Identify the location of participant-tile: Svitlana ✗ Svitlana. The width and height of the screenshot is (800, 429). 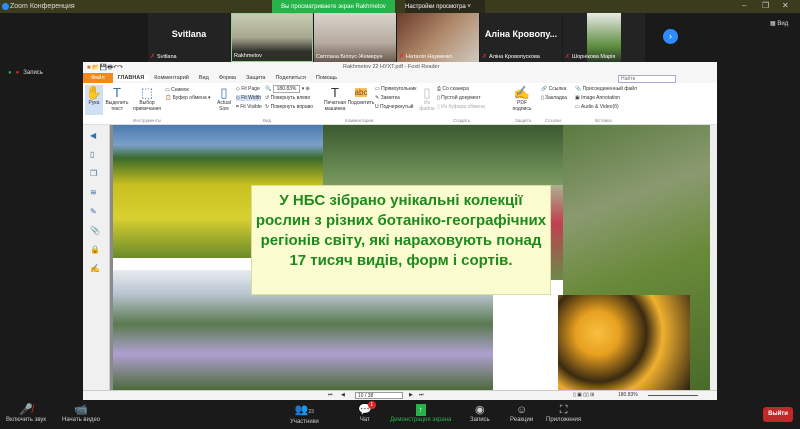
(189, 37).